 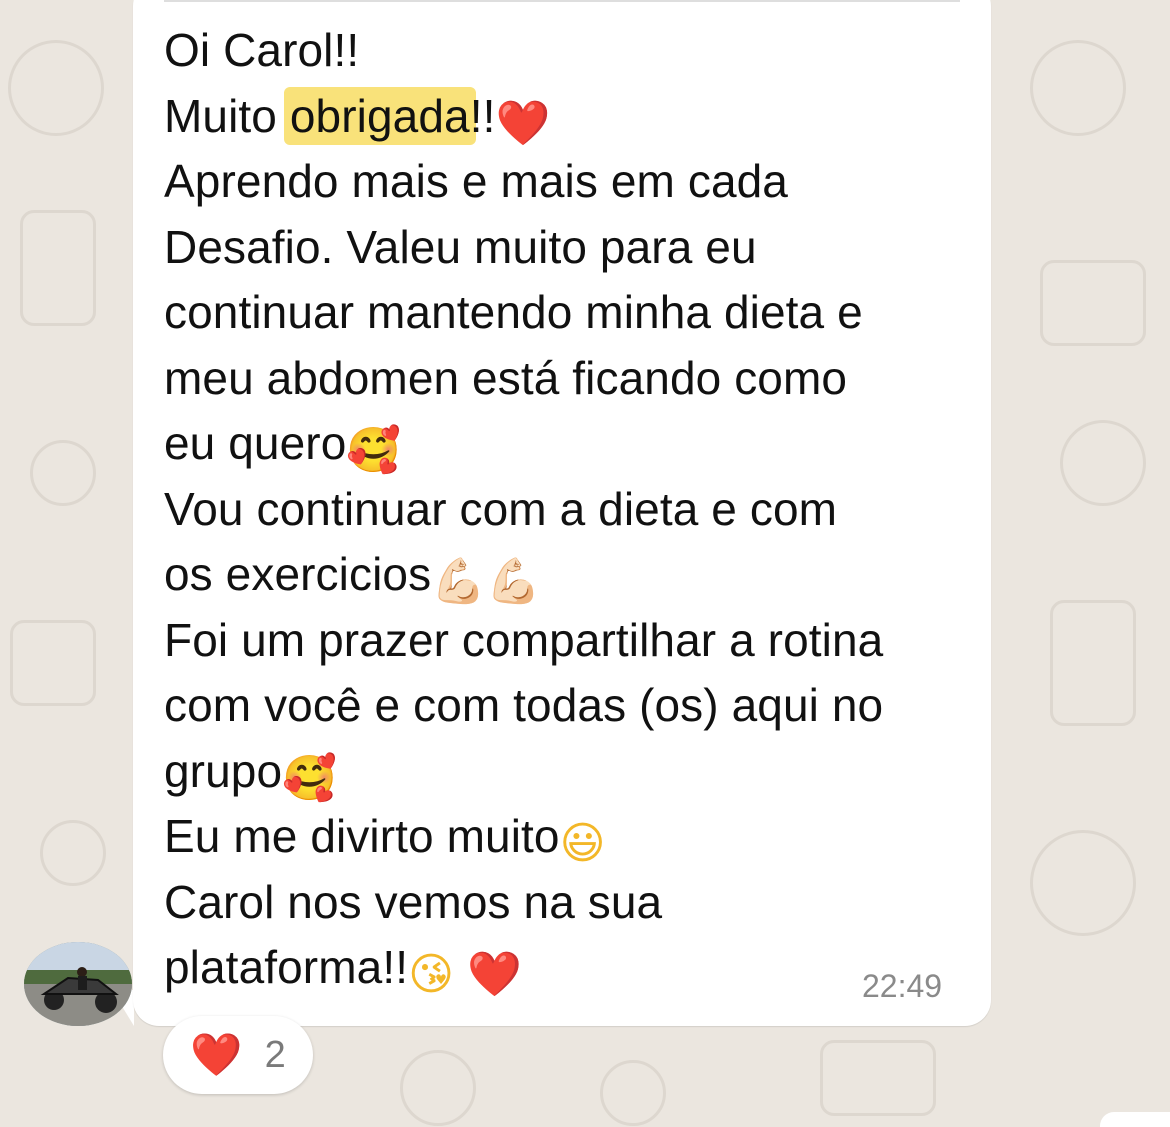 I want to click on avatar-photo-icon, so click(x=78, y=984).